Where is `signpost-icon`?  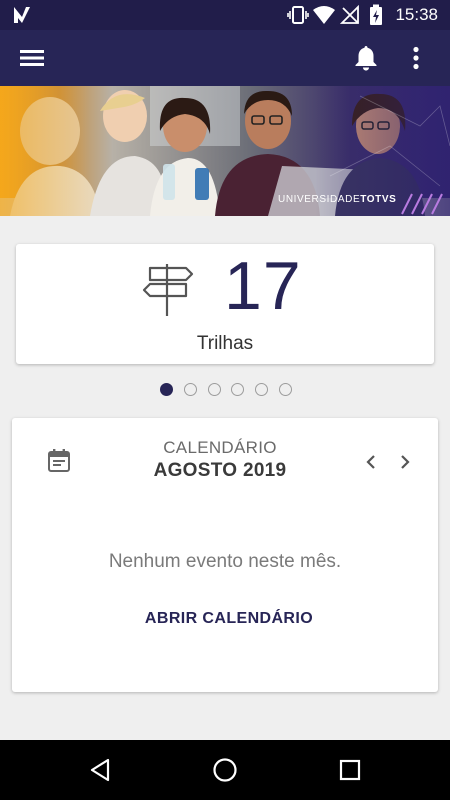
signpost-icon is located at coordinates (168, 290).